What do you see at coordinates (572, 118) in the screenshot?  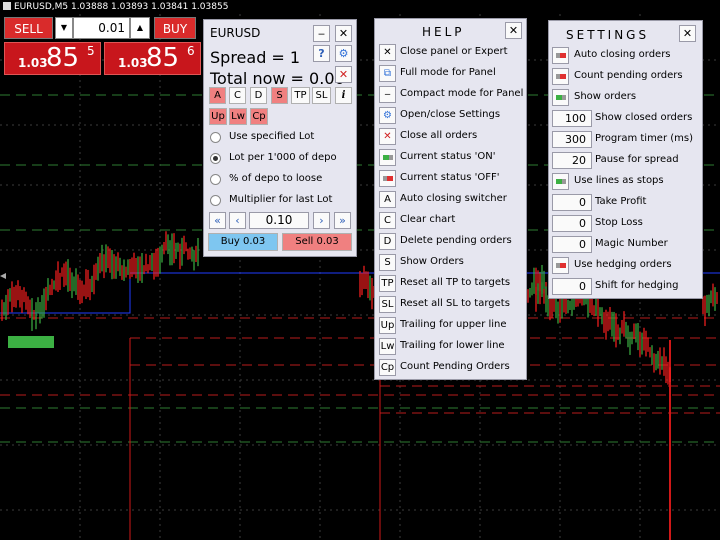 I see `settings-value-input: 100` at bounding box center [572, 118].